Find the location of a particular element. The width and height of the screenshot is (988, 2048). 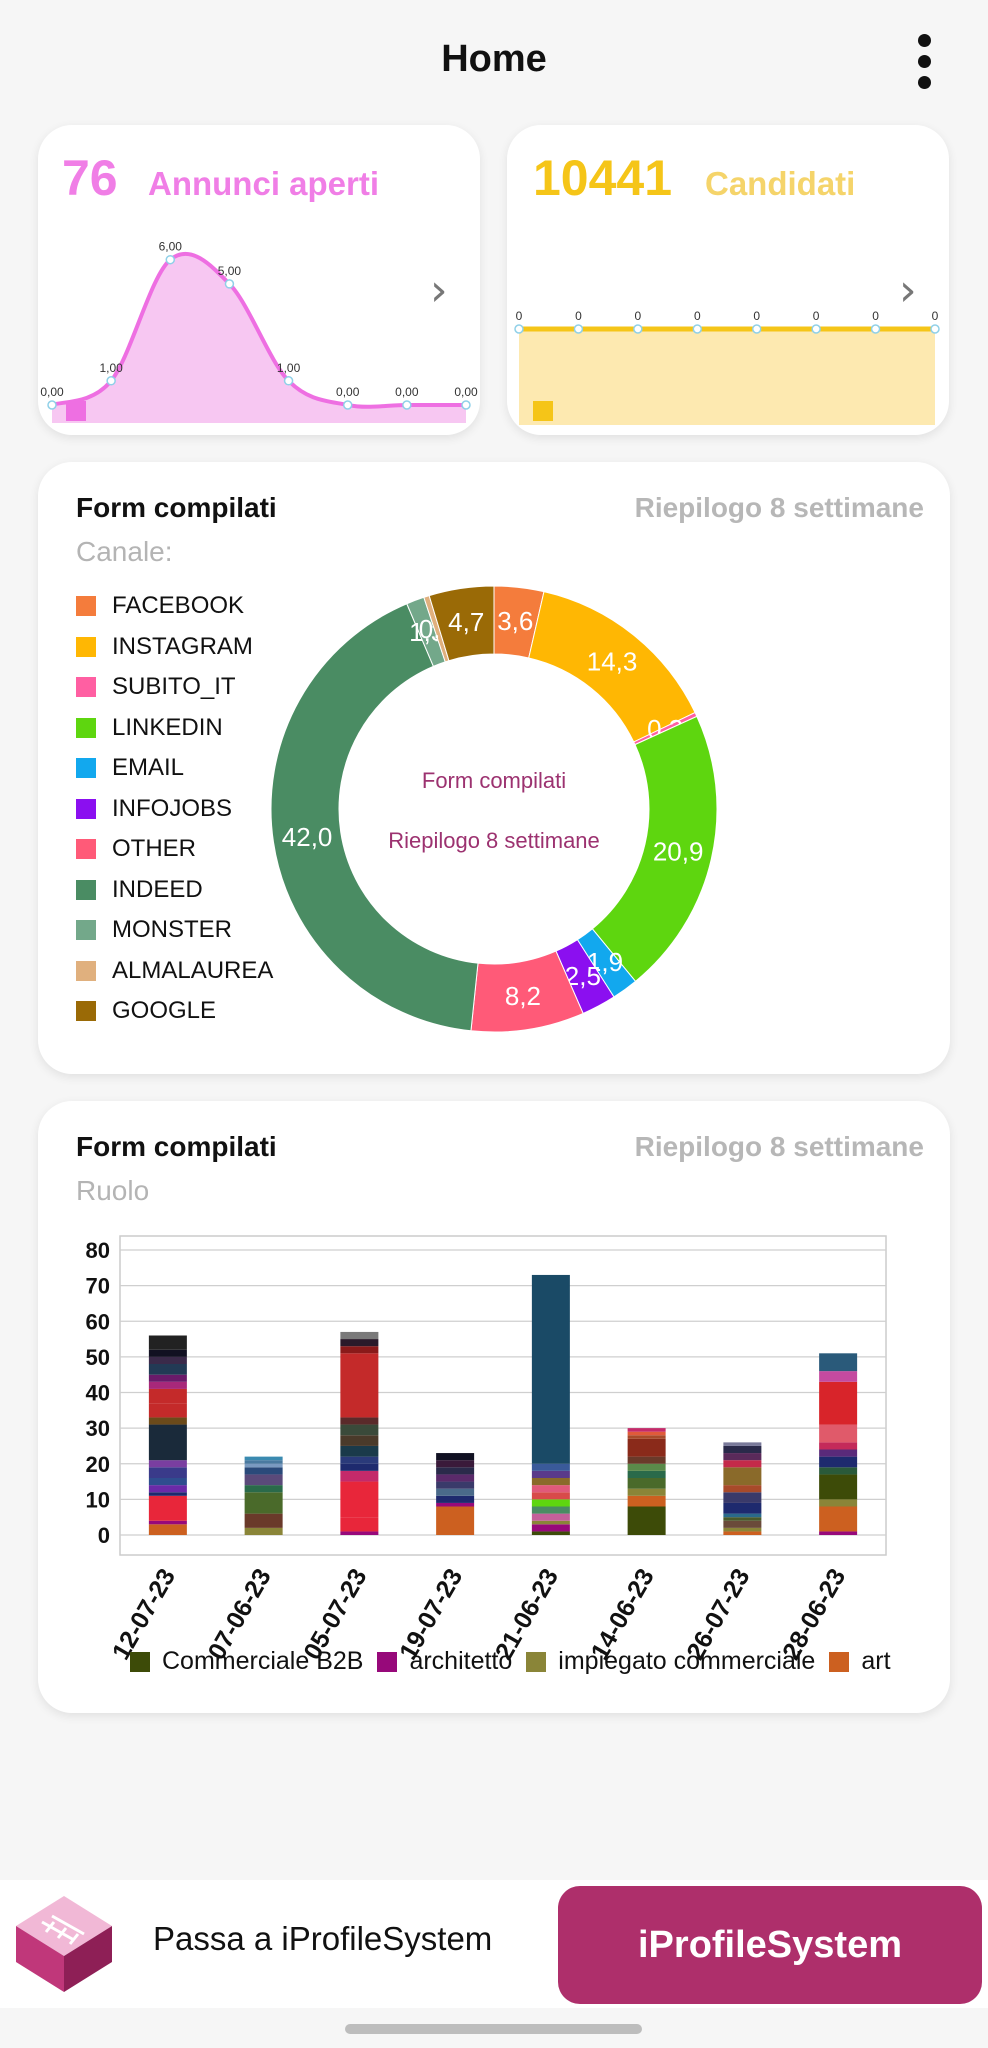

legend-item: architetto is located at coordinates (444, 1661).